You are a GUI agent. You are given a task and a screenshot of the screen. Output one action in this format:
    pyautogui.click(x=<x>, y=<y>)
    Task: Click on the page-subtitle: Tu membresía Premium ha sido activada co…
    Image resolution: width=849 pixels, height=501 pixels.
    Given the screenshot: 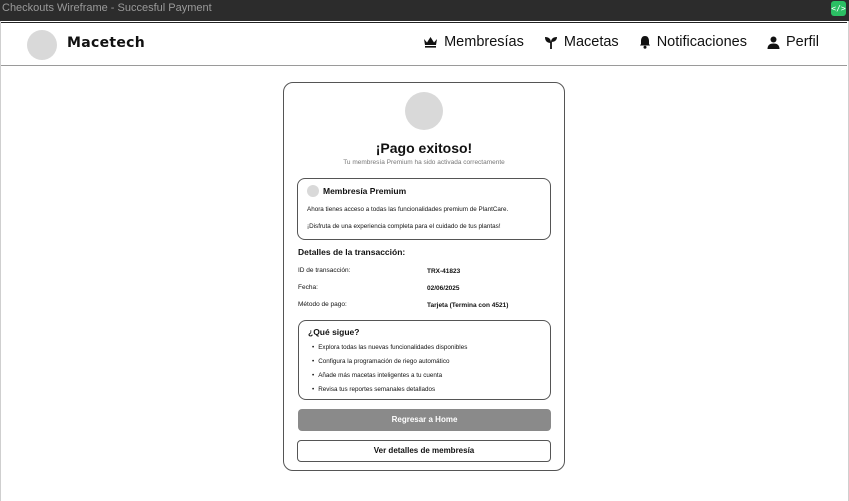 What is the action you would take?
    pyautogui.click(x=424, y=162)
    